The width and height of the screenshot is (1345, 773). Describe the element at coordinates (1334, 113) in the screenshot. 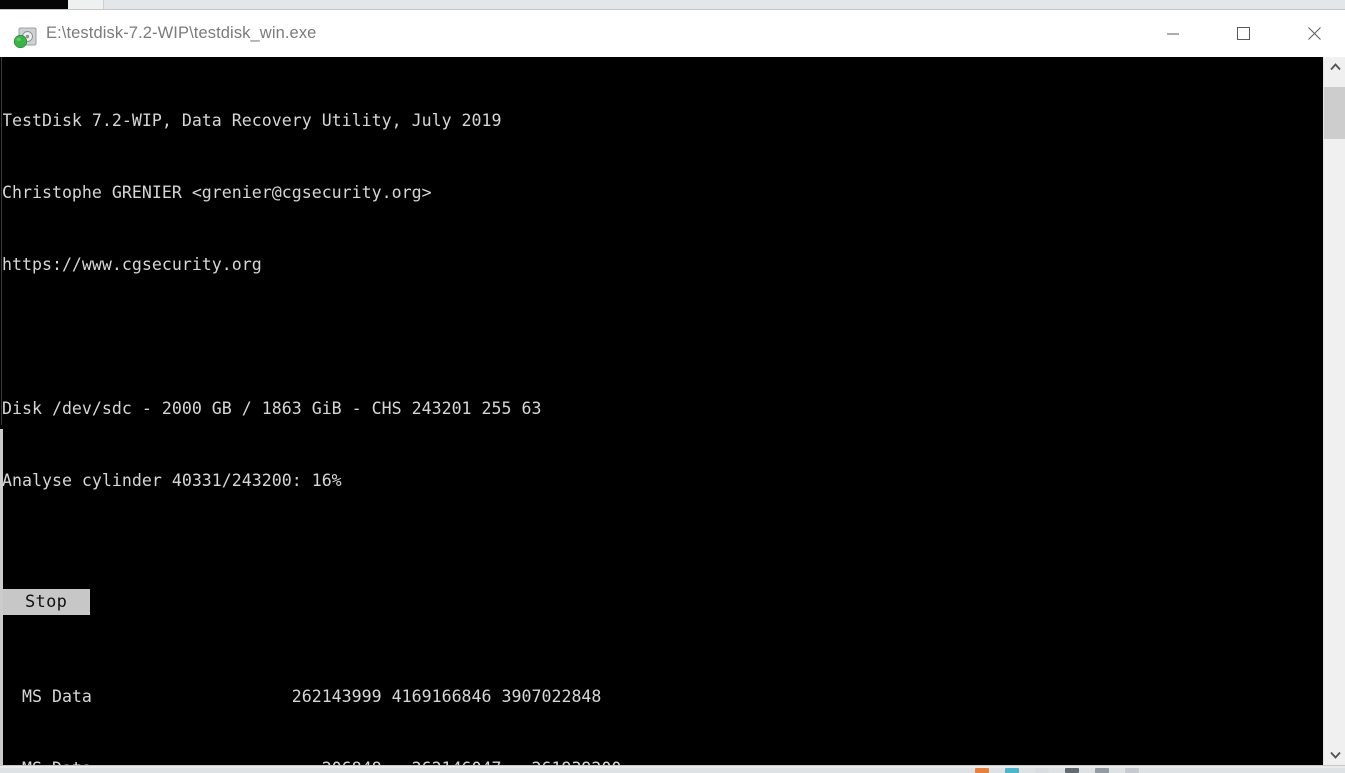

I see `vertical-scroll-thumb` at that location.